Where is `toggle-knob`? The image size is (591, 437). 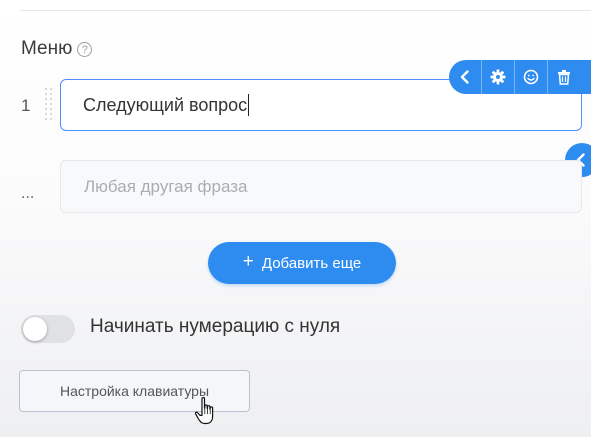 toggle-knob is located at coordinates (35, 329).